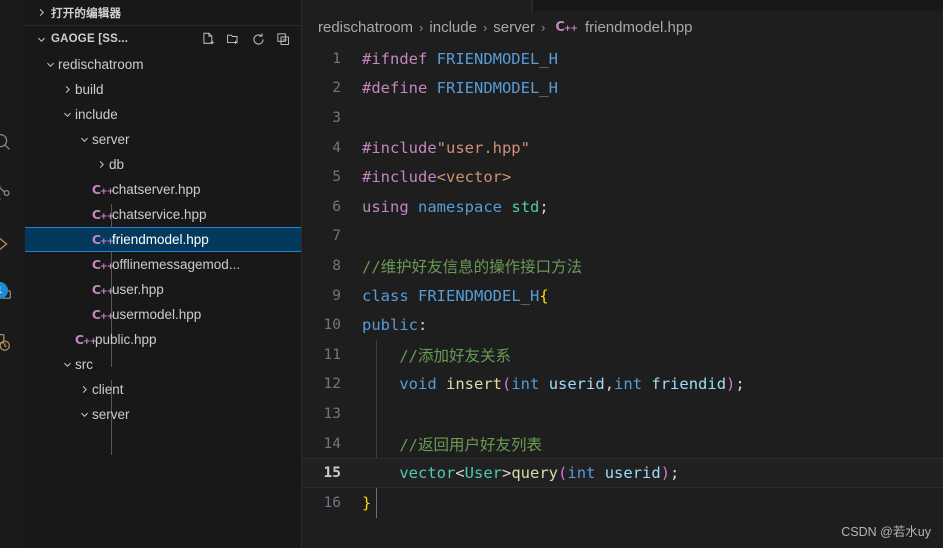  Describe the element at coordinates (233, 39) in the screenshot. I see `new-folder-icon` at that location.